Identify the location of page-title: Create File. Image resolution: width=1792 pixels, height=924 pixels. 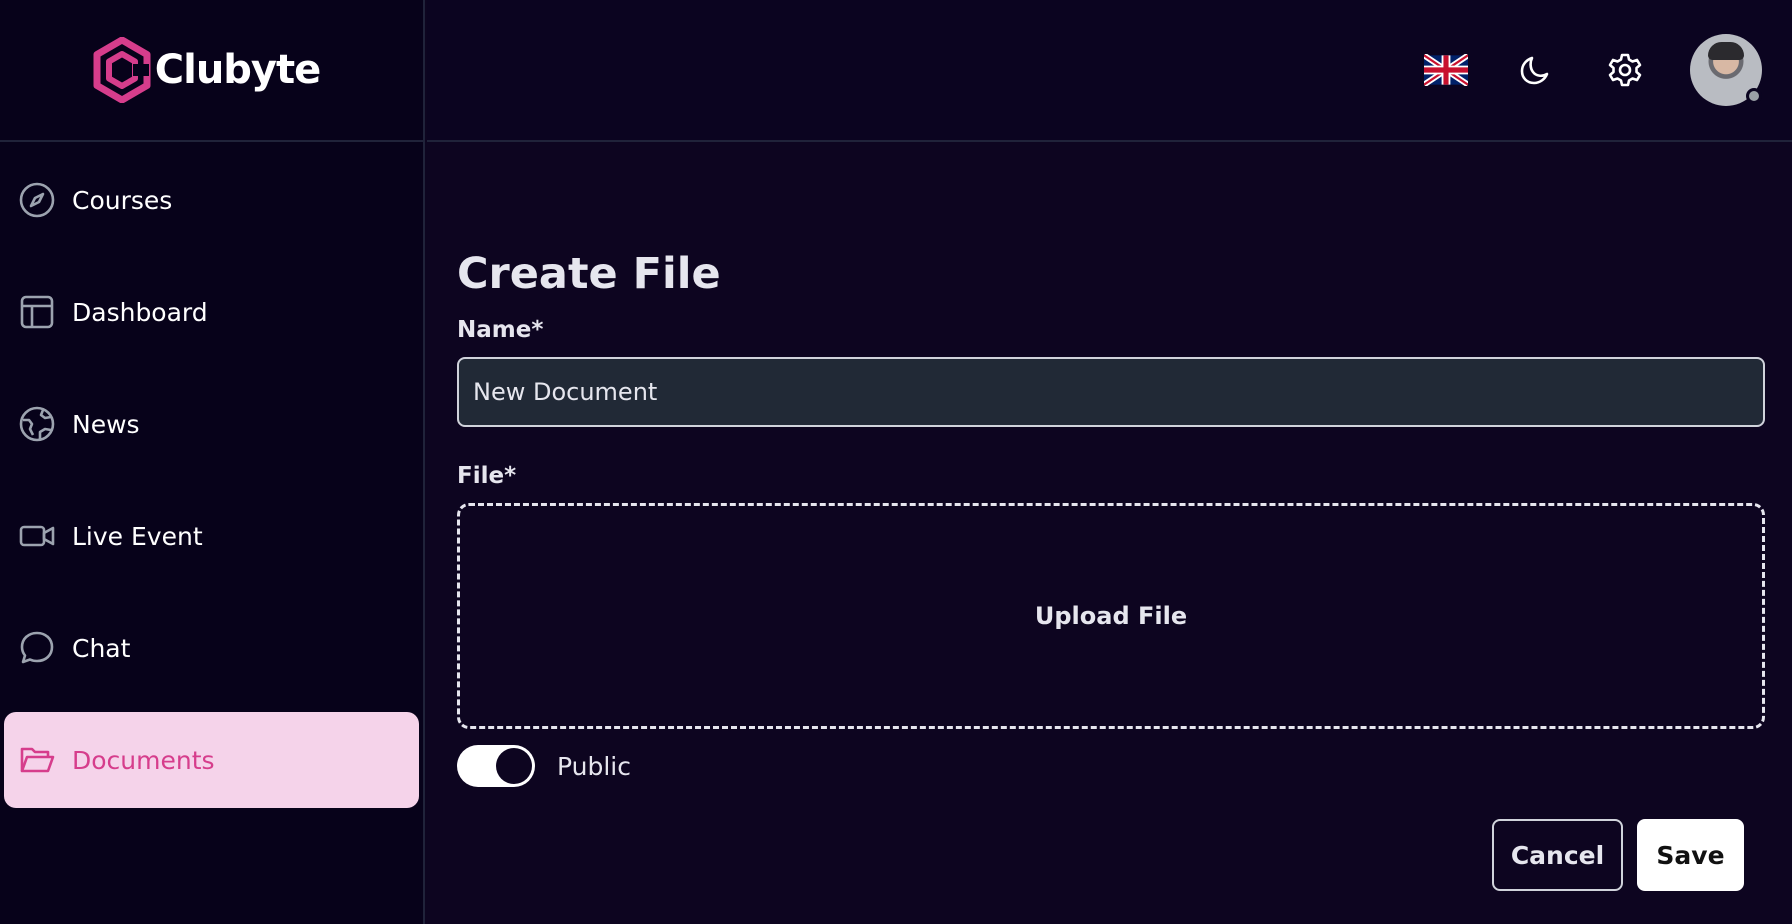
(589, 274).